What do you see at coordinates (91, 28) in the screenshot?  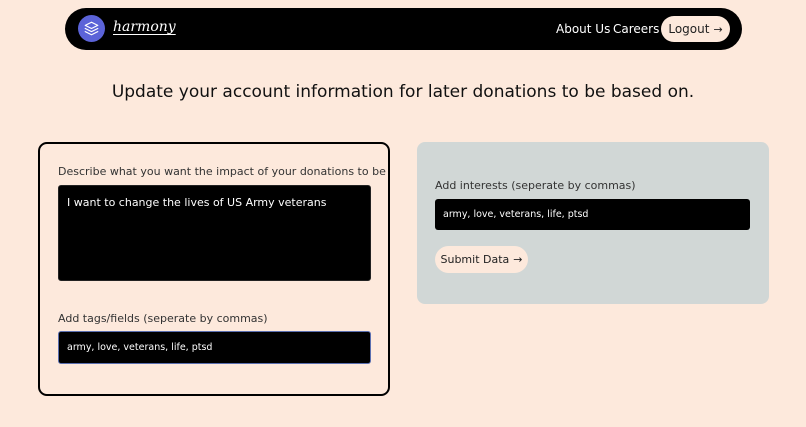 I see `logo-layers-icon` at bounding box center [91, 28].